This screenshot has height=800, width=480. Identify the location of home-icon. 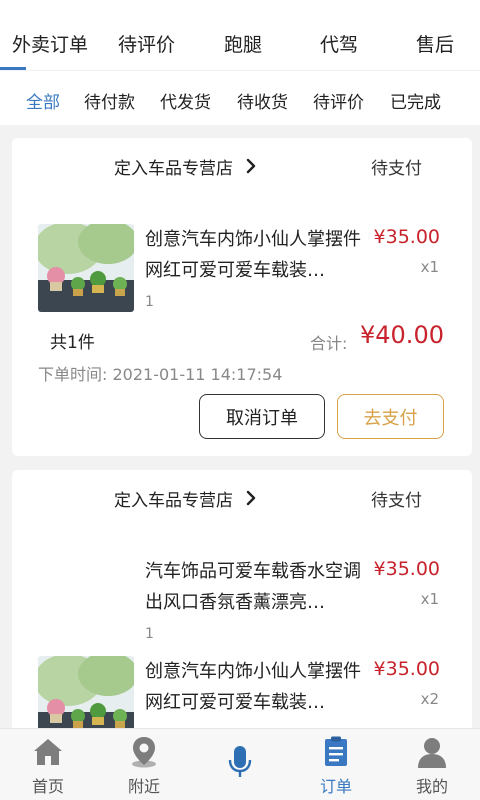
(48, 752).